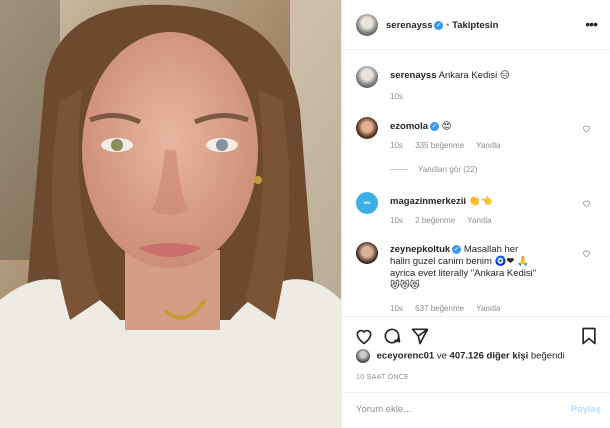 This screenshot has width=610, height=428. I want to click on post-comment-button: Paylaş, so click(586, 409).